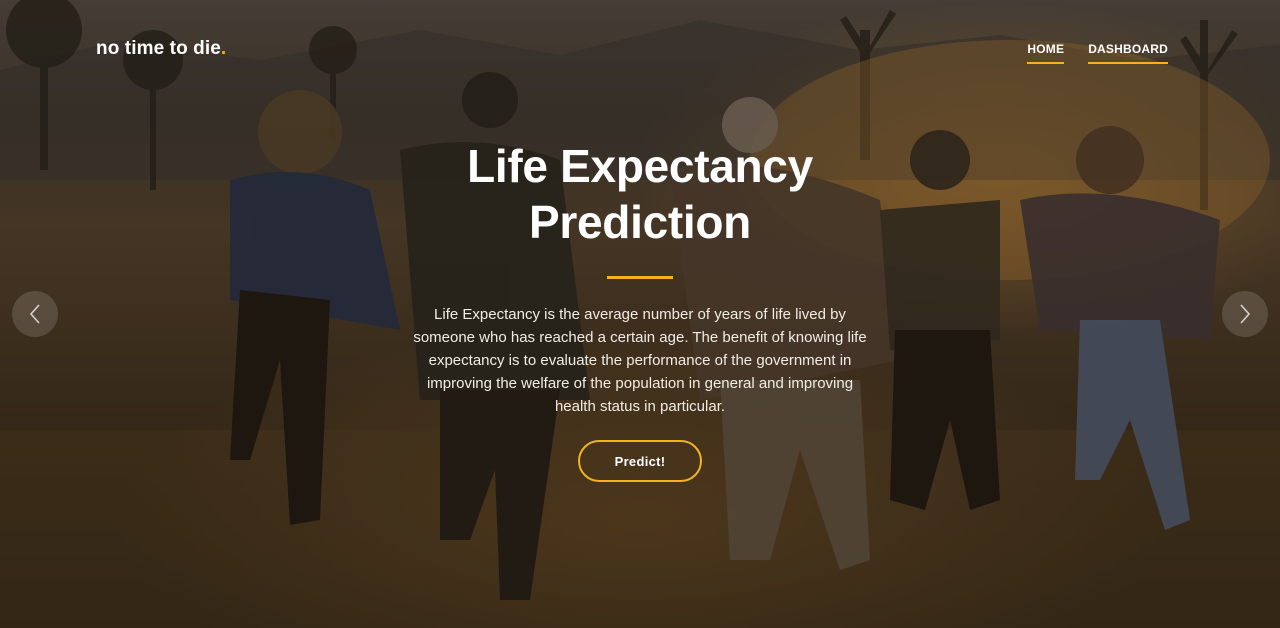  Describe the element at coordinates (1128, 53) in the screenshot. I see `nav-item-dashboard: DASHBOARD` at that location.